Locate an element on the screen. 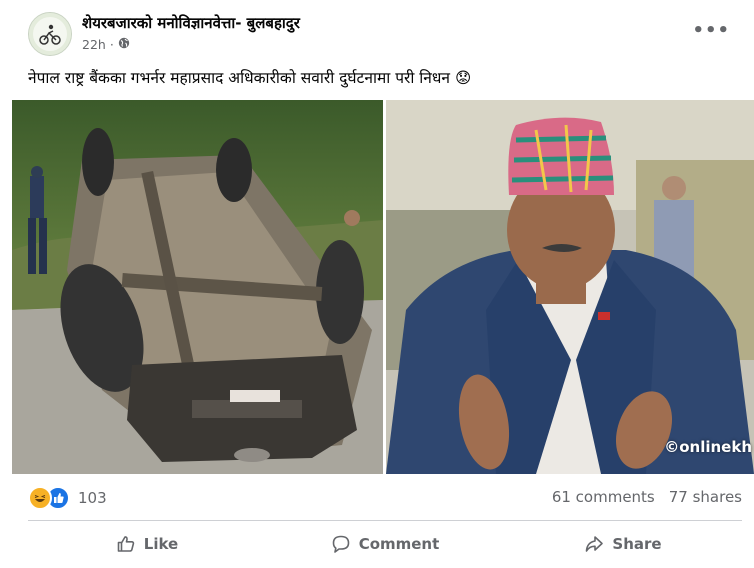 Image resolution: width=754 pixels, height=568 pixels. comment-share-counts: 61 comments 77 shares is located at coordinates (647, 497).